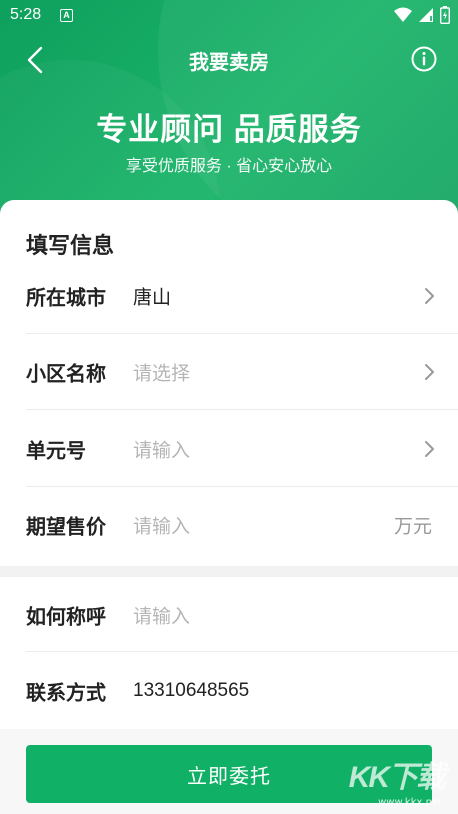  What do you see at coordinates (56, 451) in the screenshot?
I see `unit-label: 单元号` at bounding box center [56, 451].